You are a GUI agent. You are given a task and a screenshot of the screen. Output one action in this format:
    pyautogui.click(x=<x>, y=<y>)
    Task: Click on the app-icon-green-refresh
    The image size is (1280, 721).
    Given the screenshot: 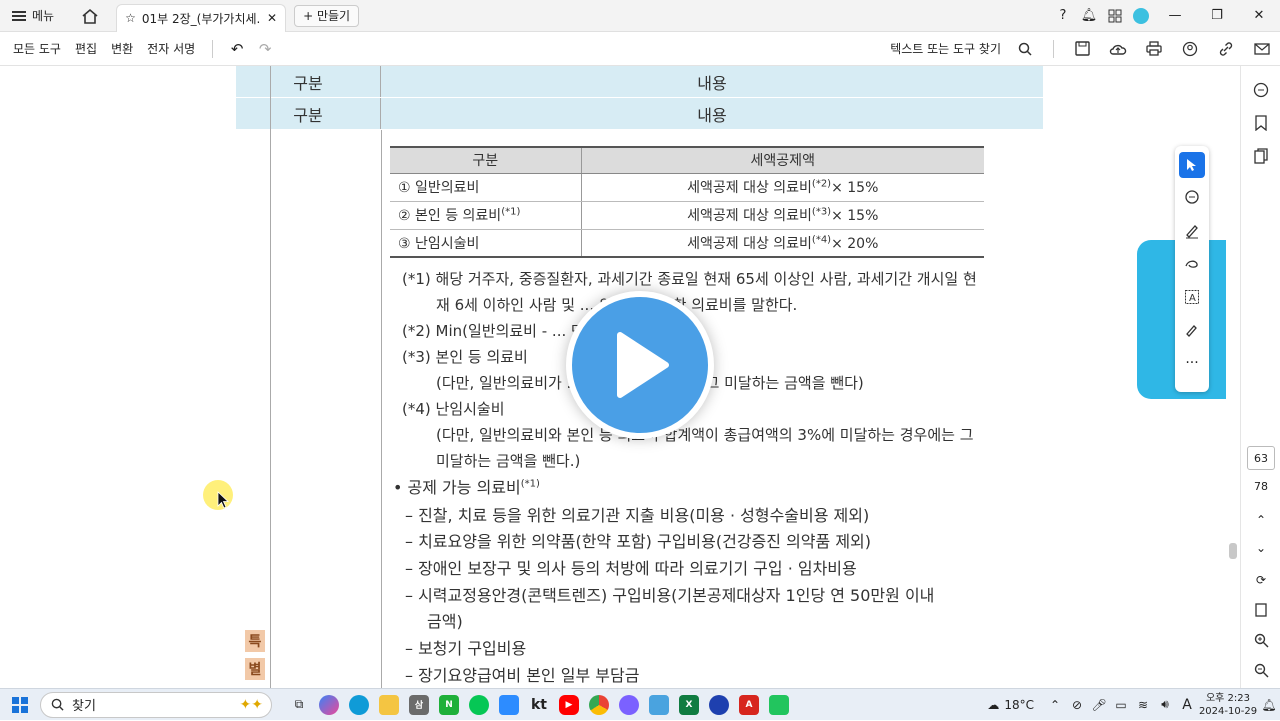 What is the action you would take?
    pyautogui.click(x=779, y=705)
    